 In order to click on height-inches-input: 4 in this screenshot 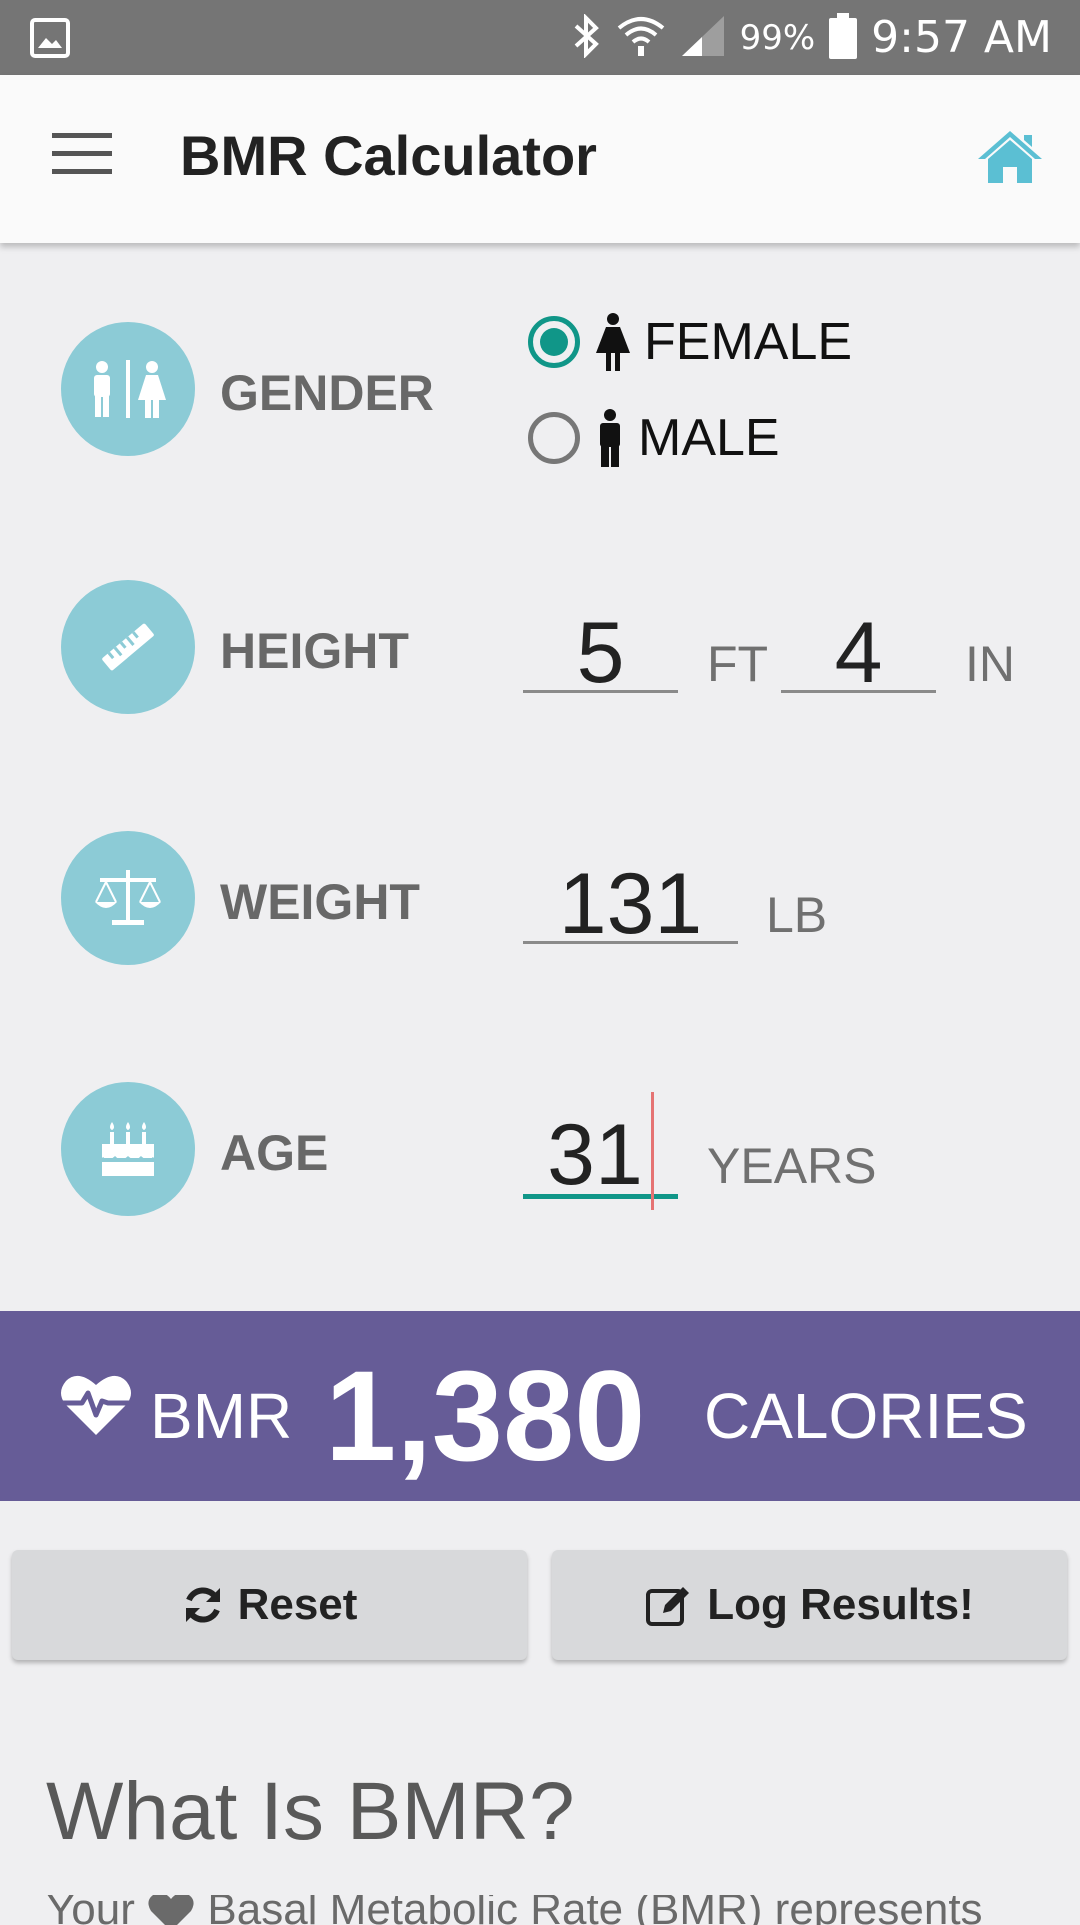, I will do `click(858, 653)`.